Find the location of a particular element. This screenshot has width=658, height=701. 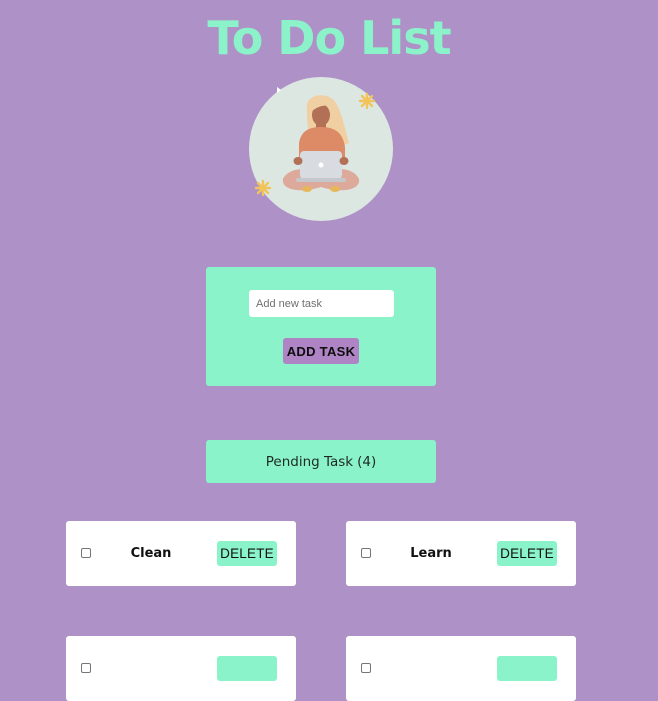

task-card: Clean DELETE is located at coordinates (181, 553).